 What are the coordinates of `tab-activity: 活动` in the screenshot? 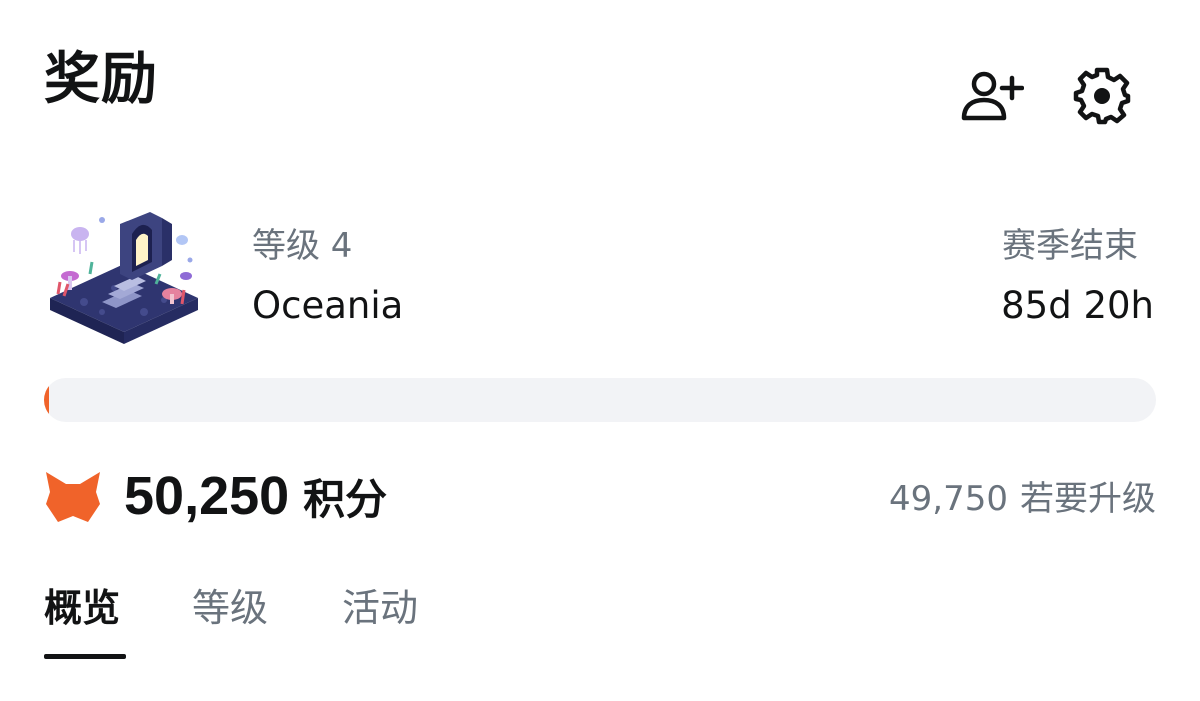 It's located at (380, 608).